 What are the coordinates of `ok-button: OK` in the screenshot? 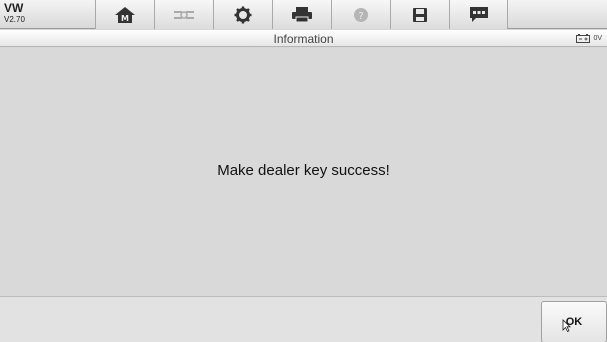 It's located at (574, 321).